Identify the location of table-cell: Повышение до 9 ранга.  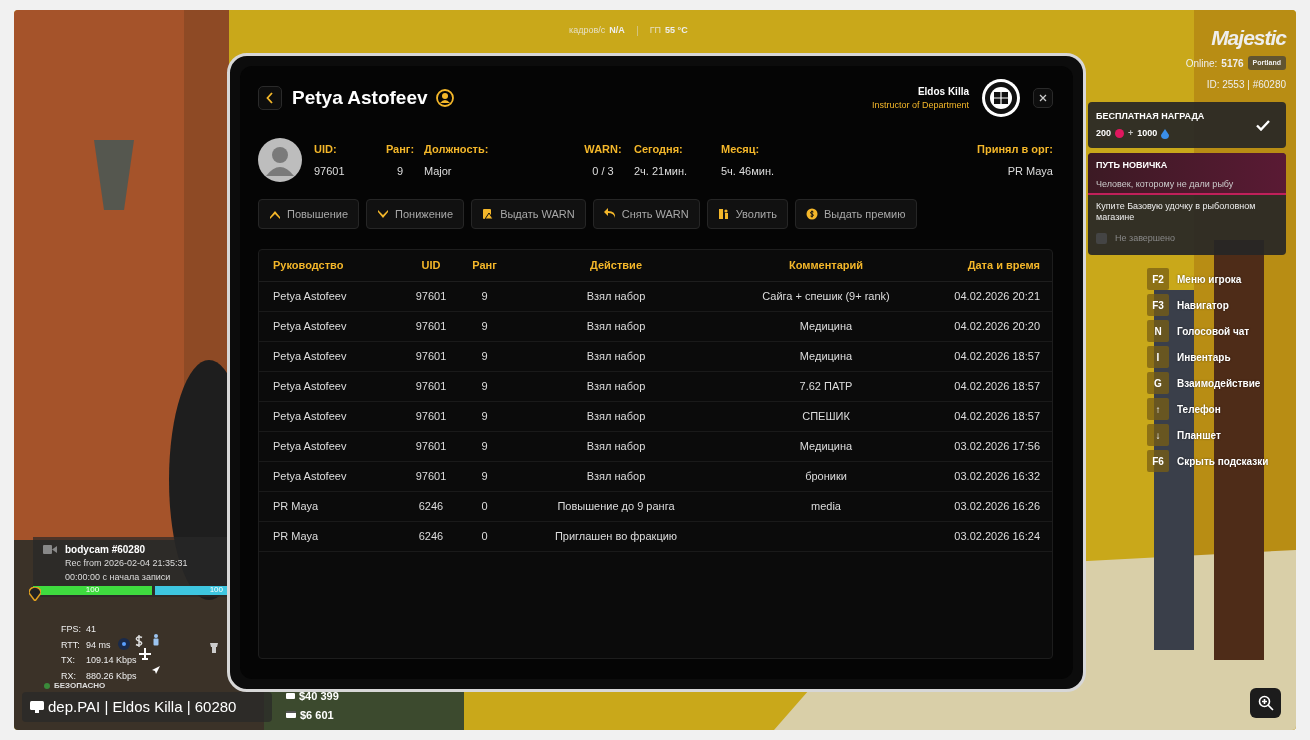
(616, 506).